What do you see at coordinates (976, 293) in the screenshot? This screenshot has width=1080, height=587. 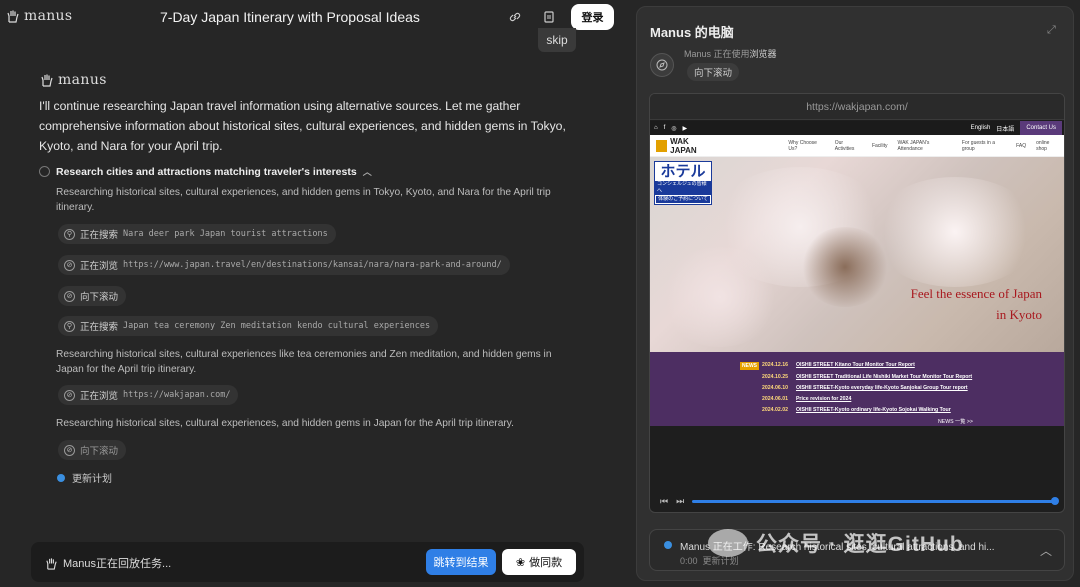 I see `tagline-line1: Feel the essence of Japan` at bounding box center [976, 293].